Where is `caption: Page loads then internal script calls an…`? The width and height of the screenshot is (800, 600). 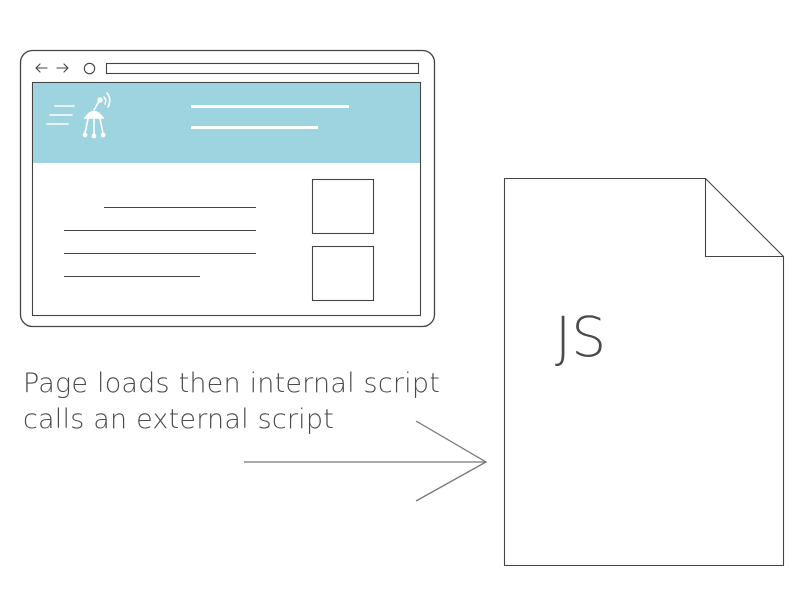 caption: Page loads then internal script calls an… is located at coordinates (258, 402).